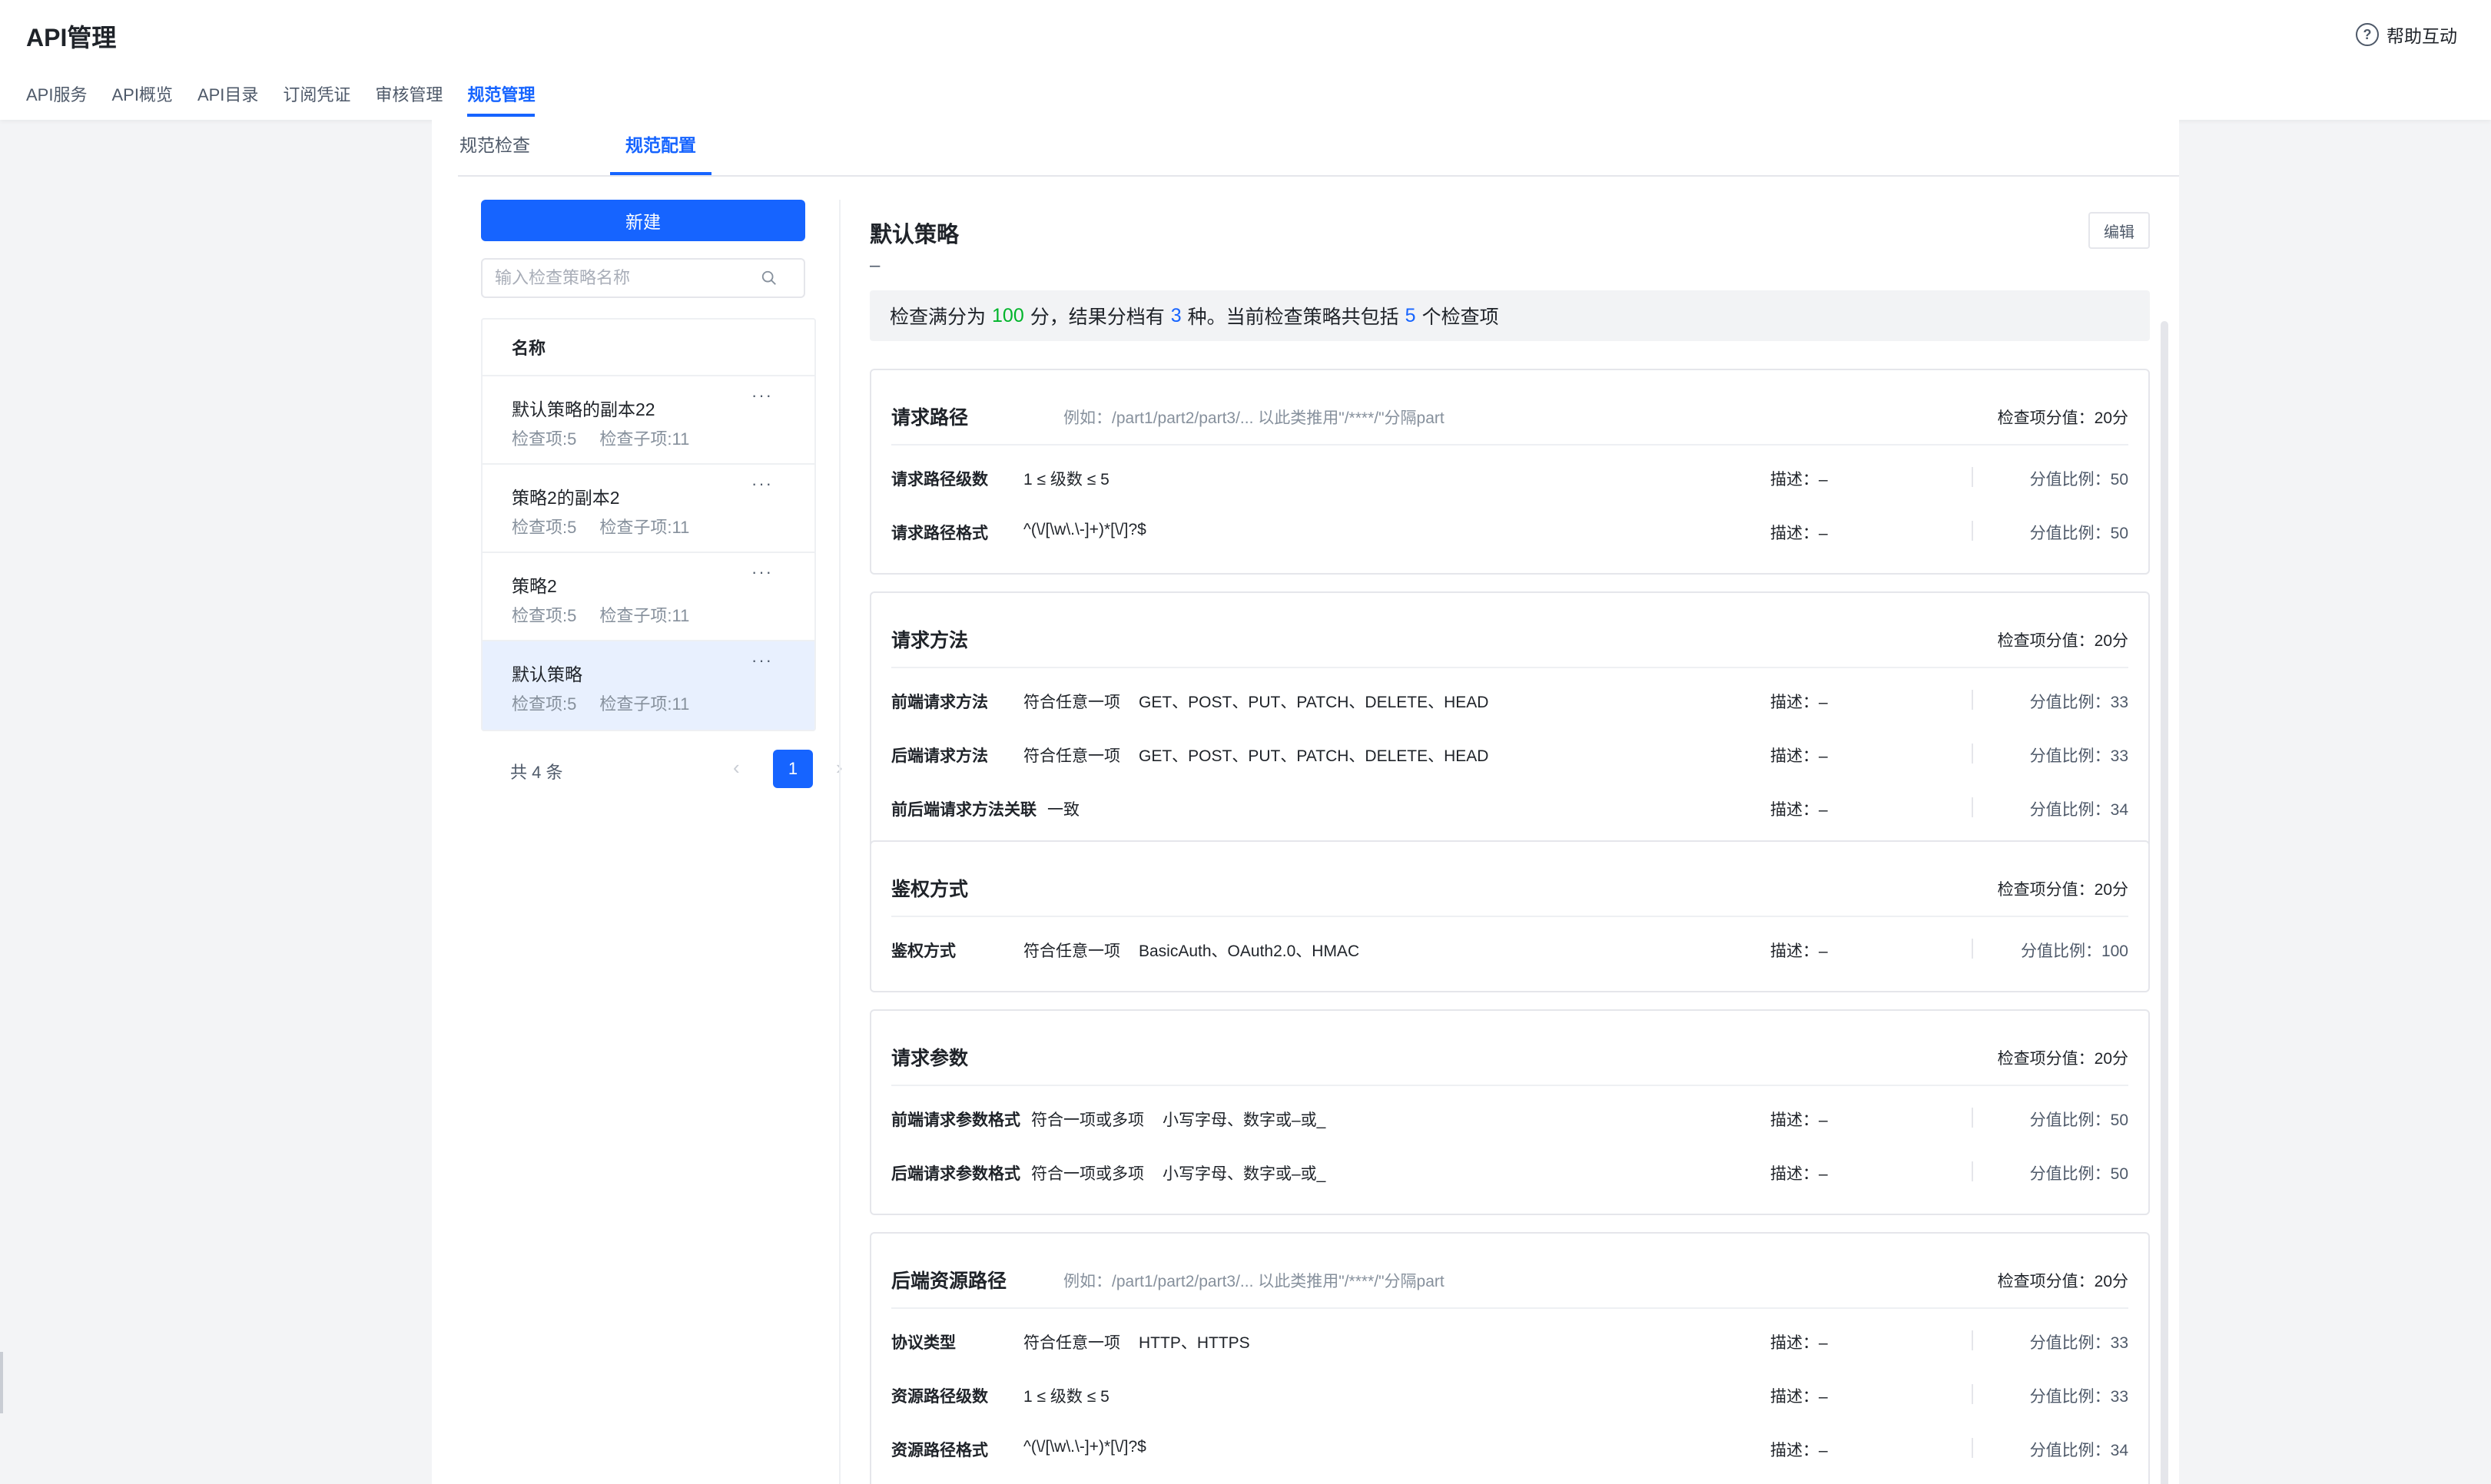  What do you see at coordinates (644, 527) in the screenshot?
I see `policy-subitem-count: 检查子项:11` at bounding box center [644, 527].